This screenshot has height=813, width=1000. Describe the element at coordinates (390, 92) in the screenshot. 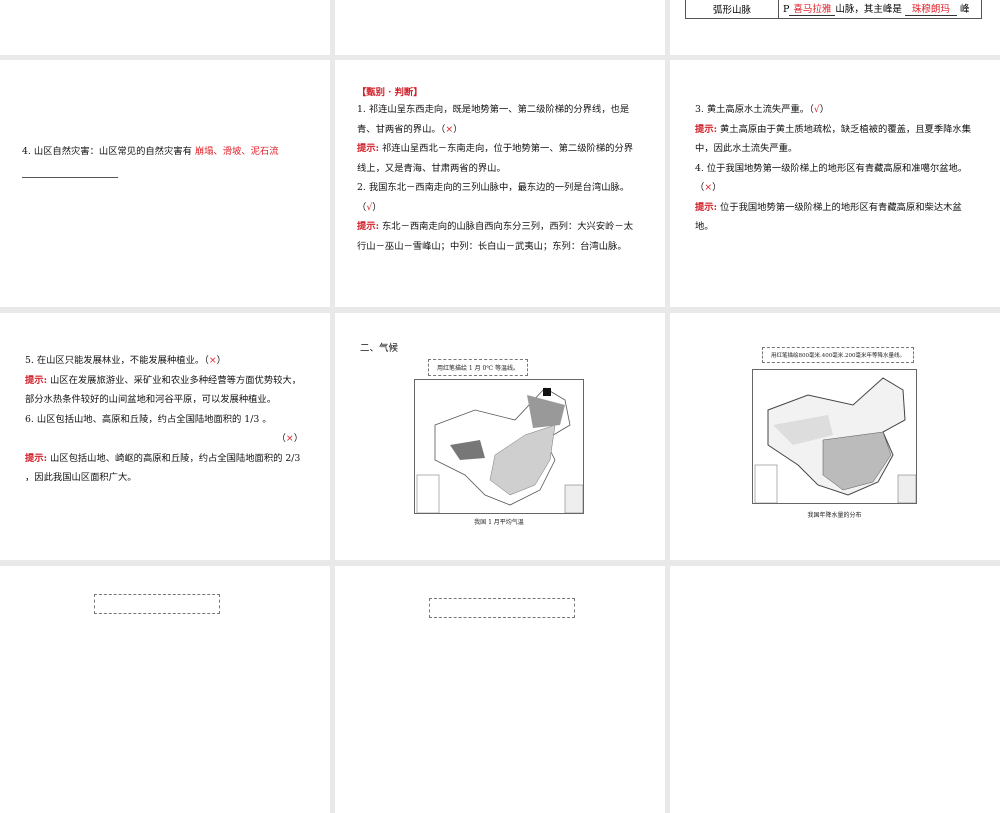

I see `section-heading: 【甄别 · 判断】` at that location.